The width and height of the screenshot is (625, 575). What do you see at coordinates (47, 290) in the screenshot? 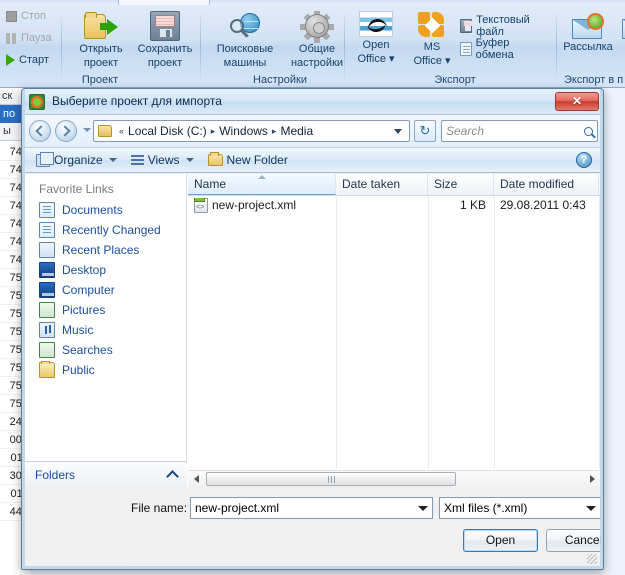
I see `computer-icon` at bounding box center [47, 290].